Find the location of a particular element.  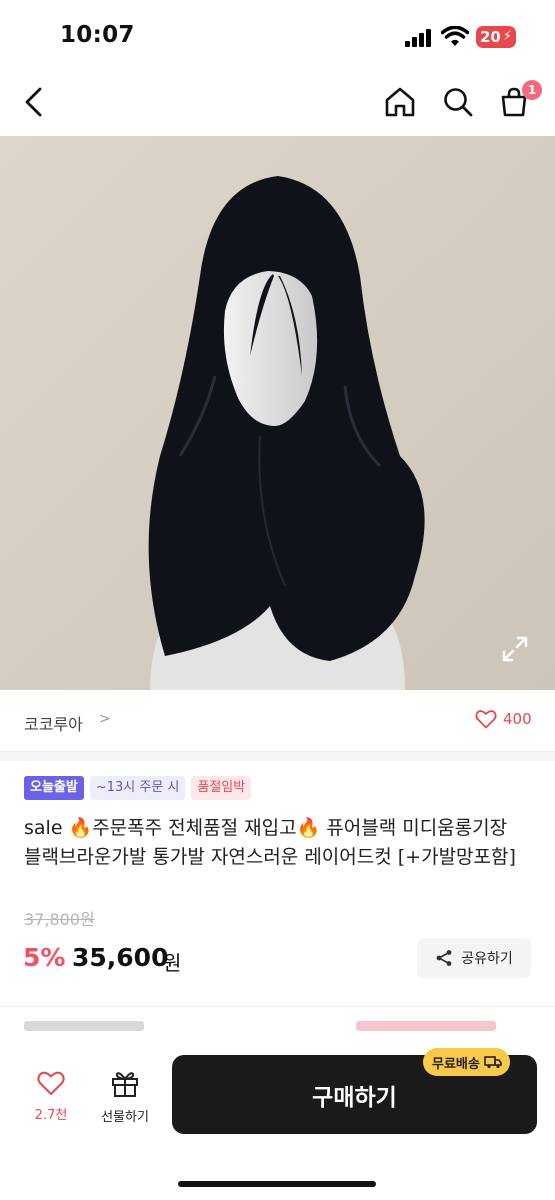

product-tags: 오늘출발 ~13시 주문 시 품절임박 is located at coordinates (138, 788).